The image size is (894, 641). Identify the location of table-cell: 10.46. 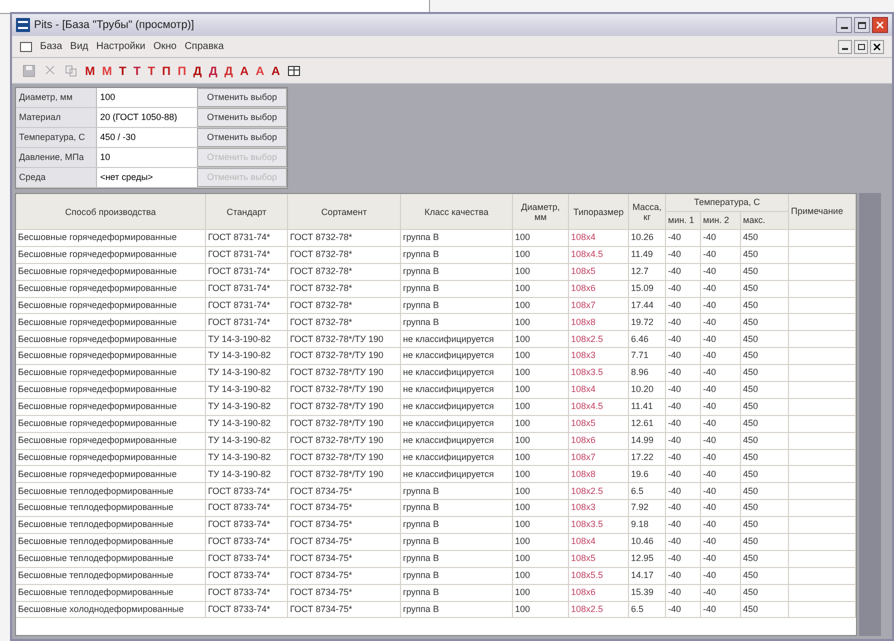
(647, 542).